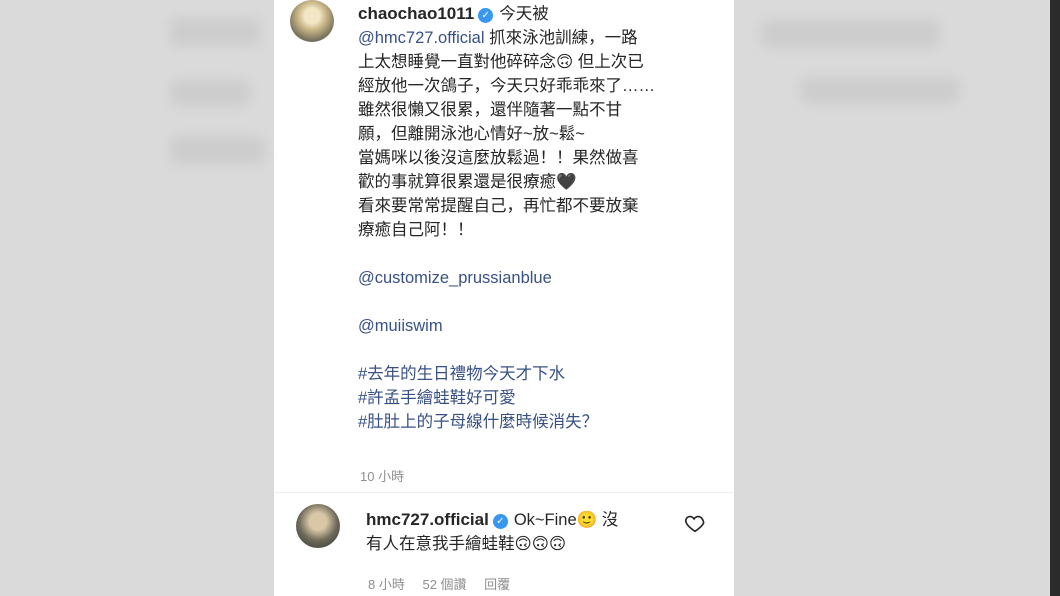 This screenshot has width=1060, height=596. Describe the element at coordinates (516, 532) in the screenshot. I see `reply-comment: hmc727.official ✓ Ok~Fine🙂 沒 有人在意我手繪蛙鞋🙃🙃🙃` at that location.